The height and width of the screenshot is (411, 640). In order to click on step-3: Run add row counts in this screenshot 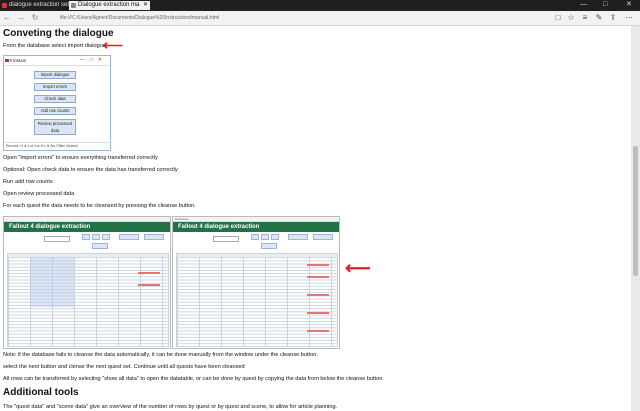, I will do `click(28, 182)`.